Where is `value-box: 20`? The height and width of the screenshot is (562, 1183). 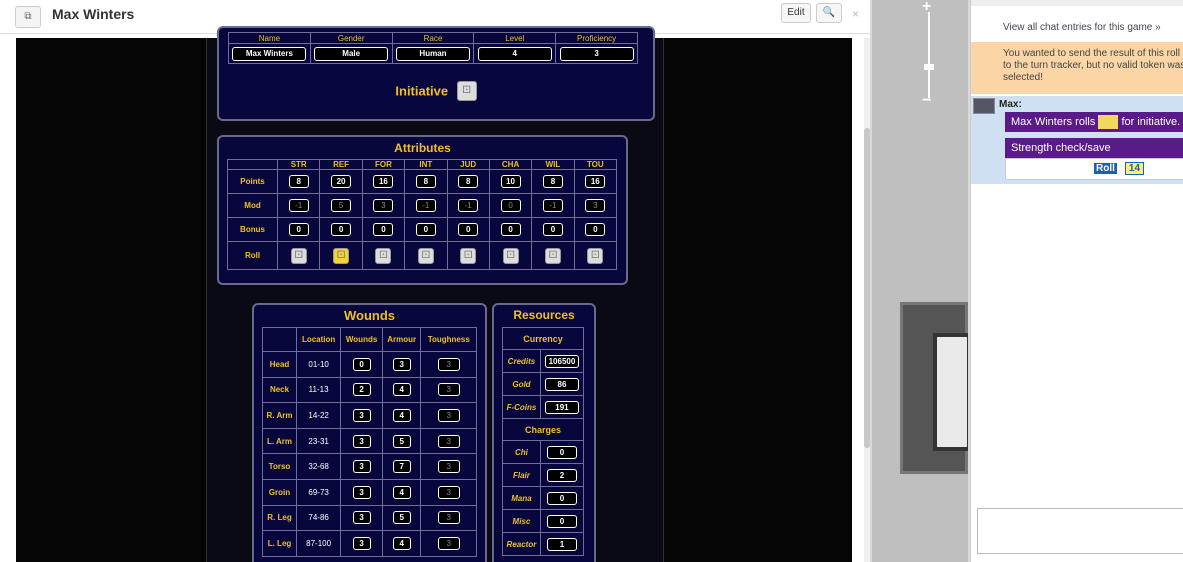
value-box: 20 is located at coordinates (341, 181).